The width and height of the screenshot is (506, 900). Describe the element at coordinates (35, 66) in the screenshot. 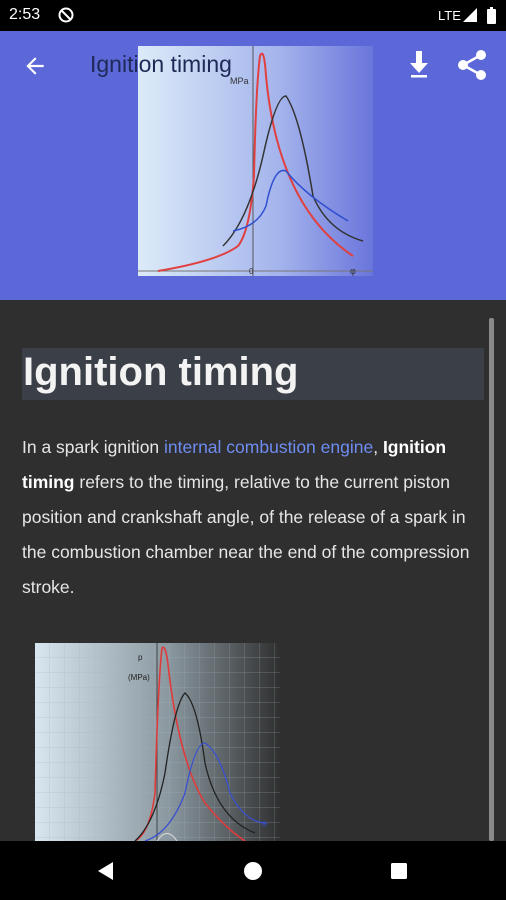

I see `back-arrow-icon` at that location.